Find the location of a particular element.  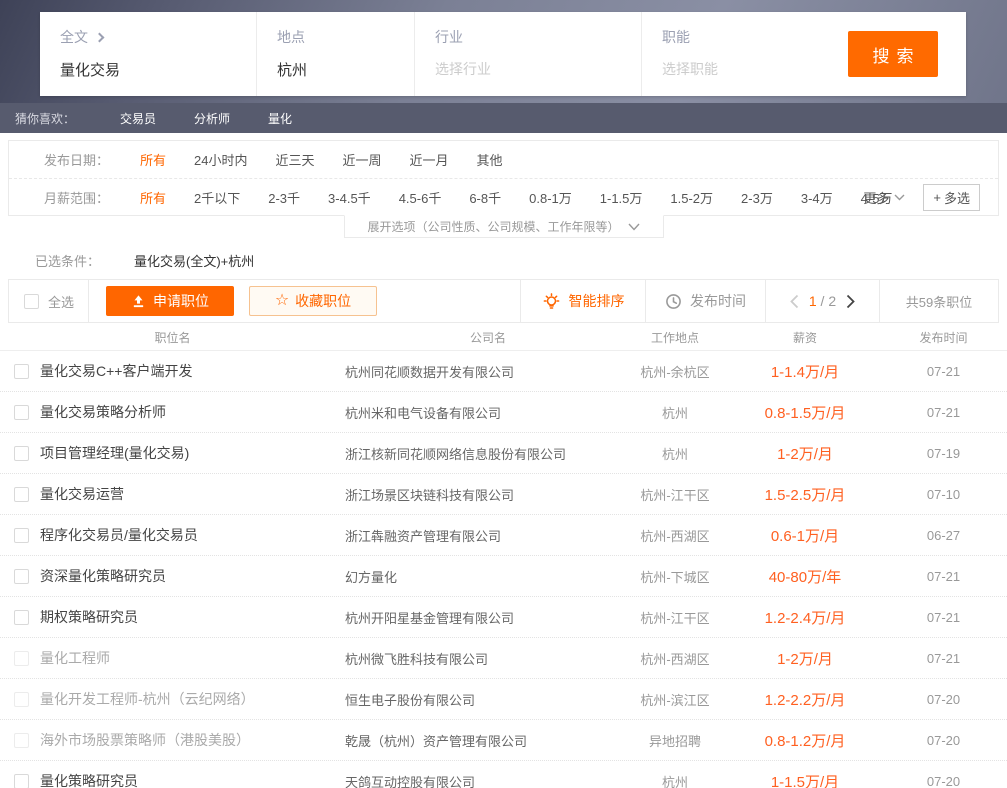

suggest-keyword-link: 交易员 is located at coordinates (138, 118).